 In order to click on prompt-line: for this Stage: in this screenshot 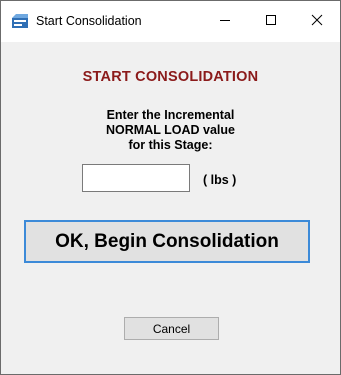, I will do `click(170, 145)`.